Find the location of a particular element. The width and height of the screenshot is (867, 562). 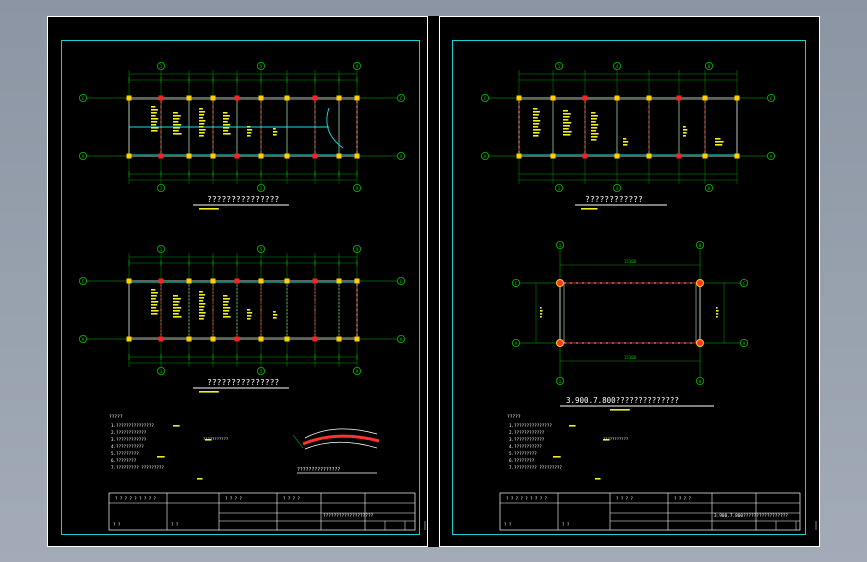

title-block-project: 3.900.7.800????????????????? is located at coordinates (751, 516).